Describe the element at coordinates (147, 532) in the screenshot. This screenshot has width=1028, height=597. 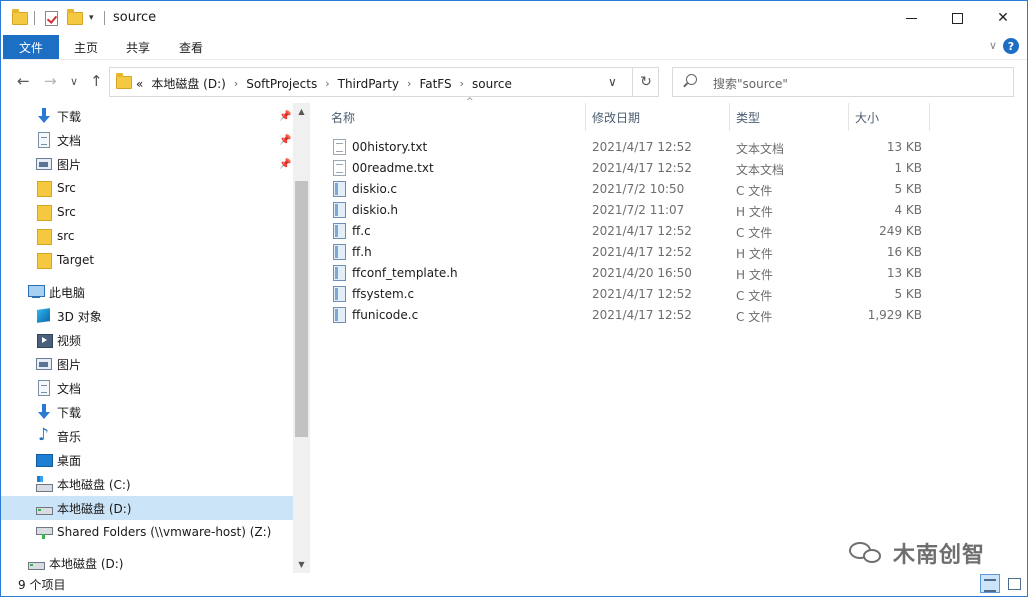
I see `sidebar-item-shared-folders: Shared Folders (\\vmware-host) (Z:)` at that location.